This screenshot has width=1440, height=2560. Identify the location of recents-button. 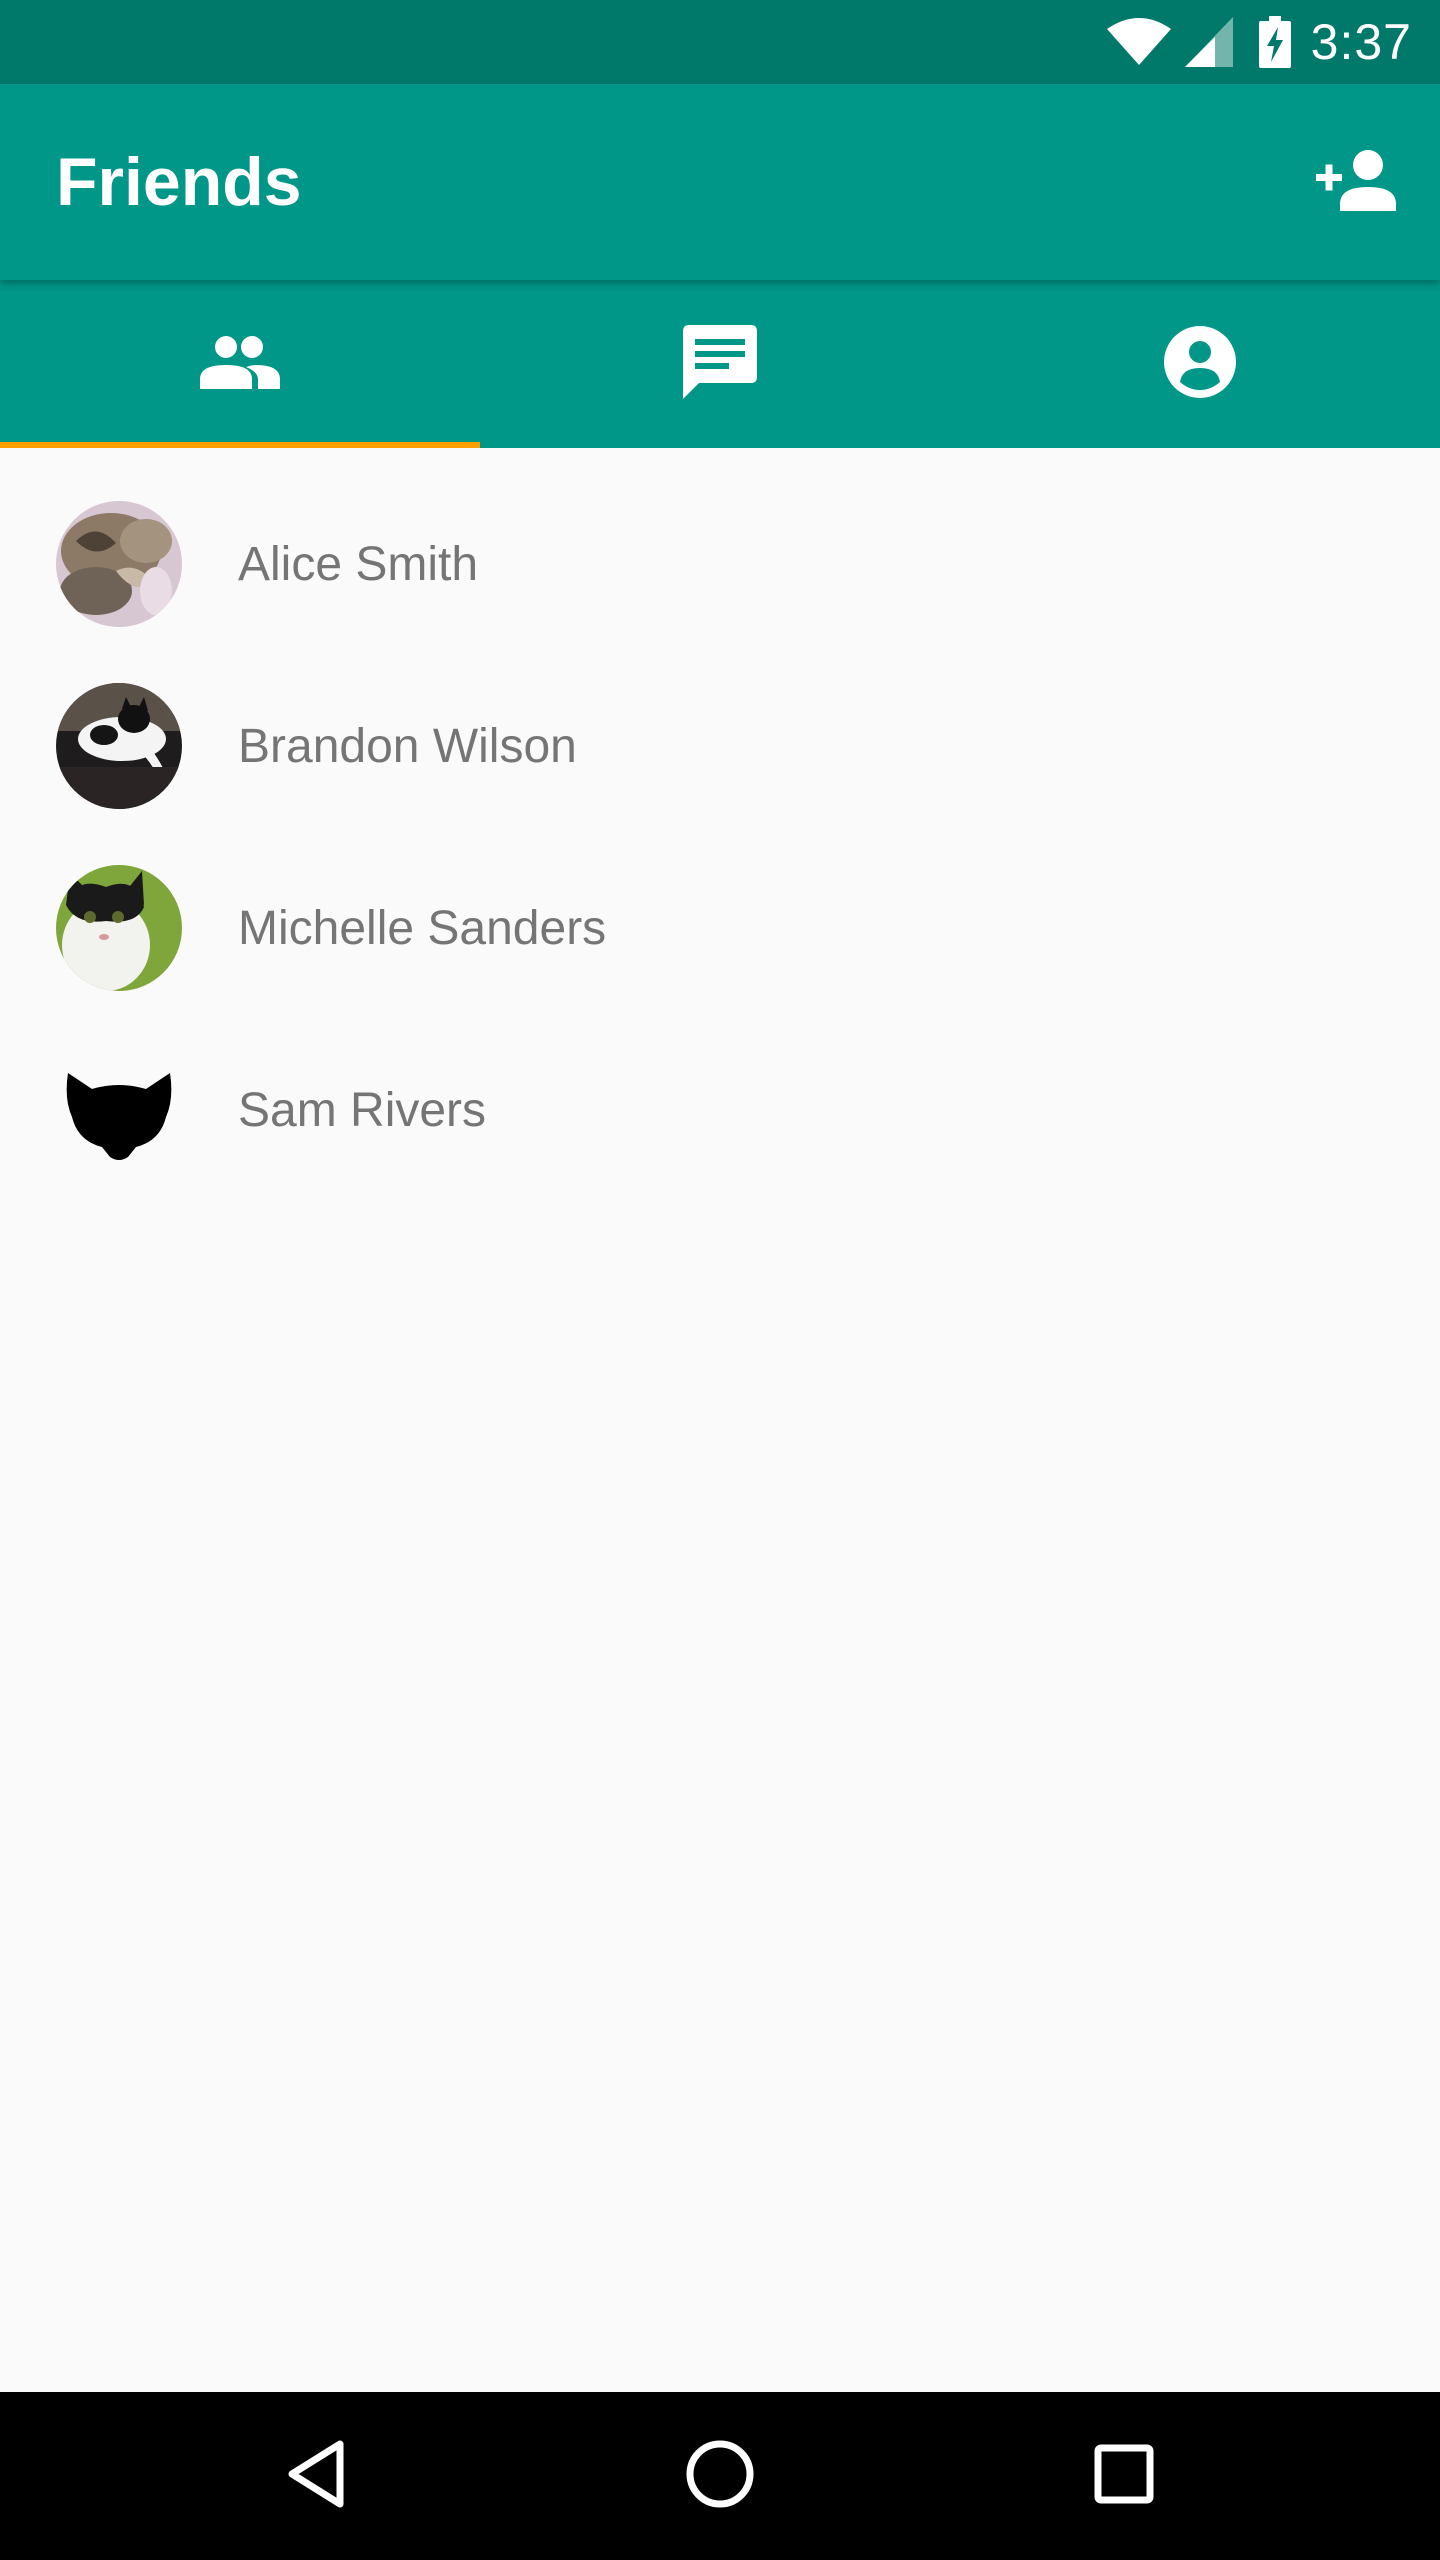
(1124, 2476).